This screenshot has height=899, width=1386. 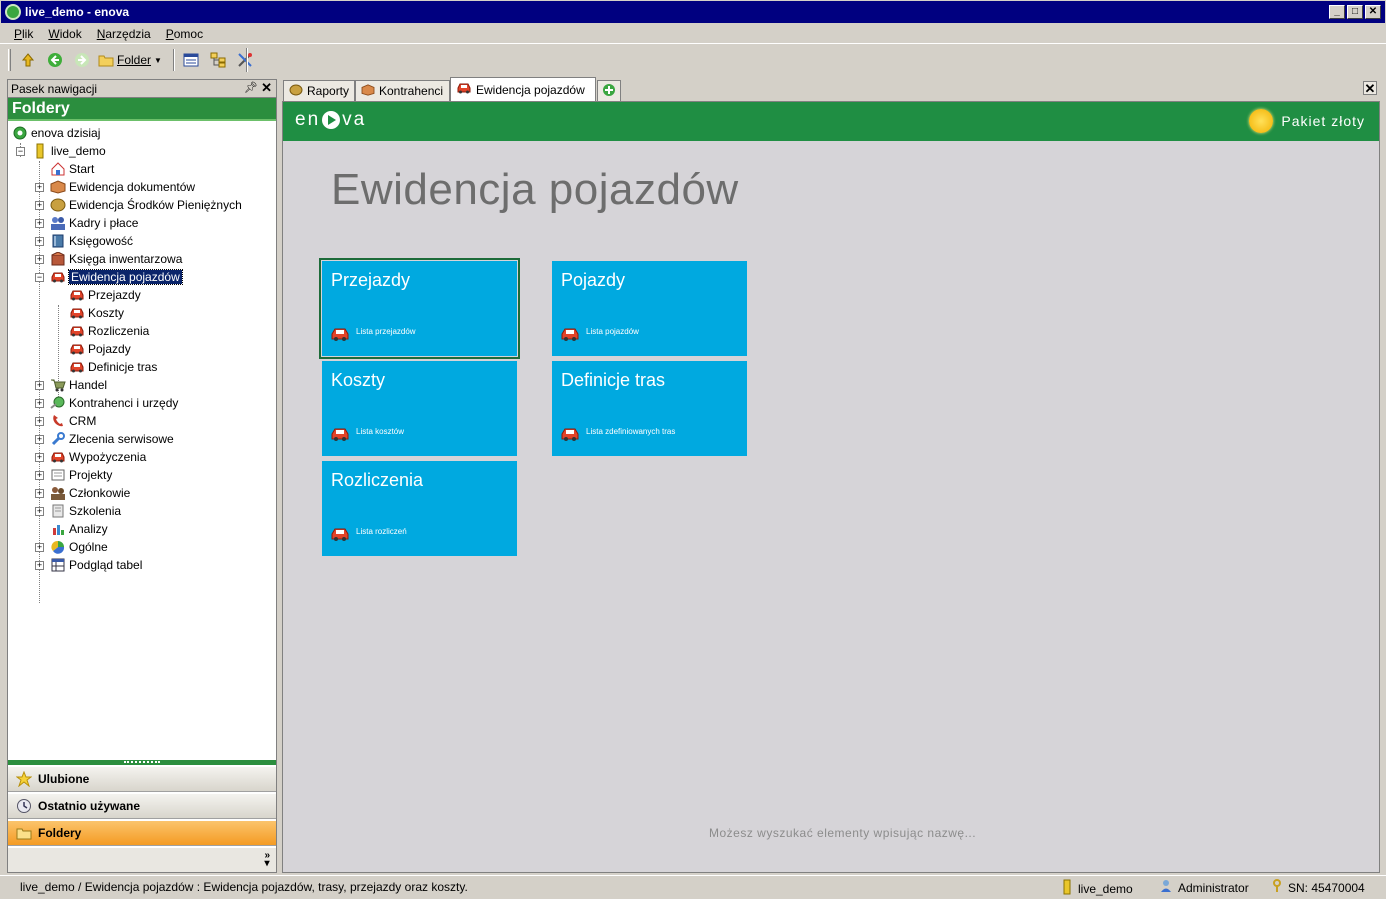 I want to click on close-navigation-button: ✕, so click(x=266, y=88).